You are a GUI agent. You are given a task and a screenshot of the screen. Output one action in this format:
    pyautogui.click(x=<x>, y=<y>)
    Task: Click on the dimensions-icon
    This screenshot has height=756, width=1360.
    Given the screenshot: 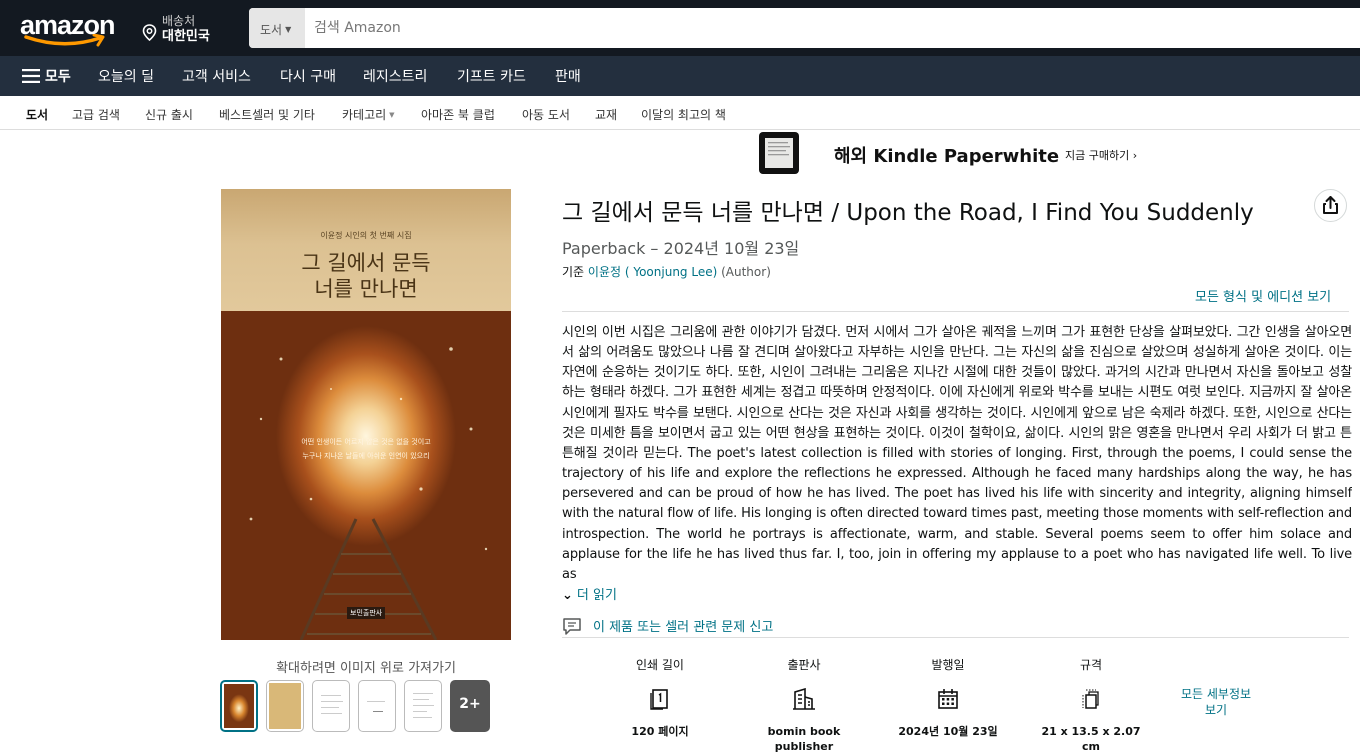 What is the action you would take?
    pyautogui.click(x=1090, y=699)
    